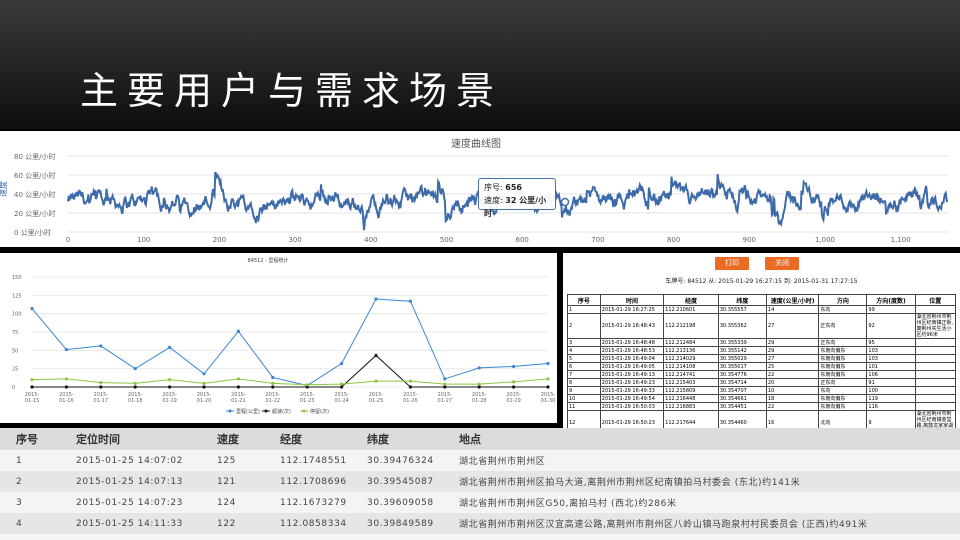 The height and width of the screenshot is (540, 960). I want to click on positions-cell: 112.1708696, so click(307, 481).